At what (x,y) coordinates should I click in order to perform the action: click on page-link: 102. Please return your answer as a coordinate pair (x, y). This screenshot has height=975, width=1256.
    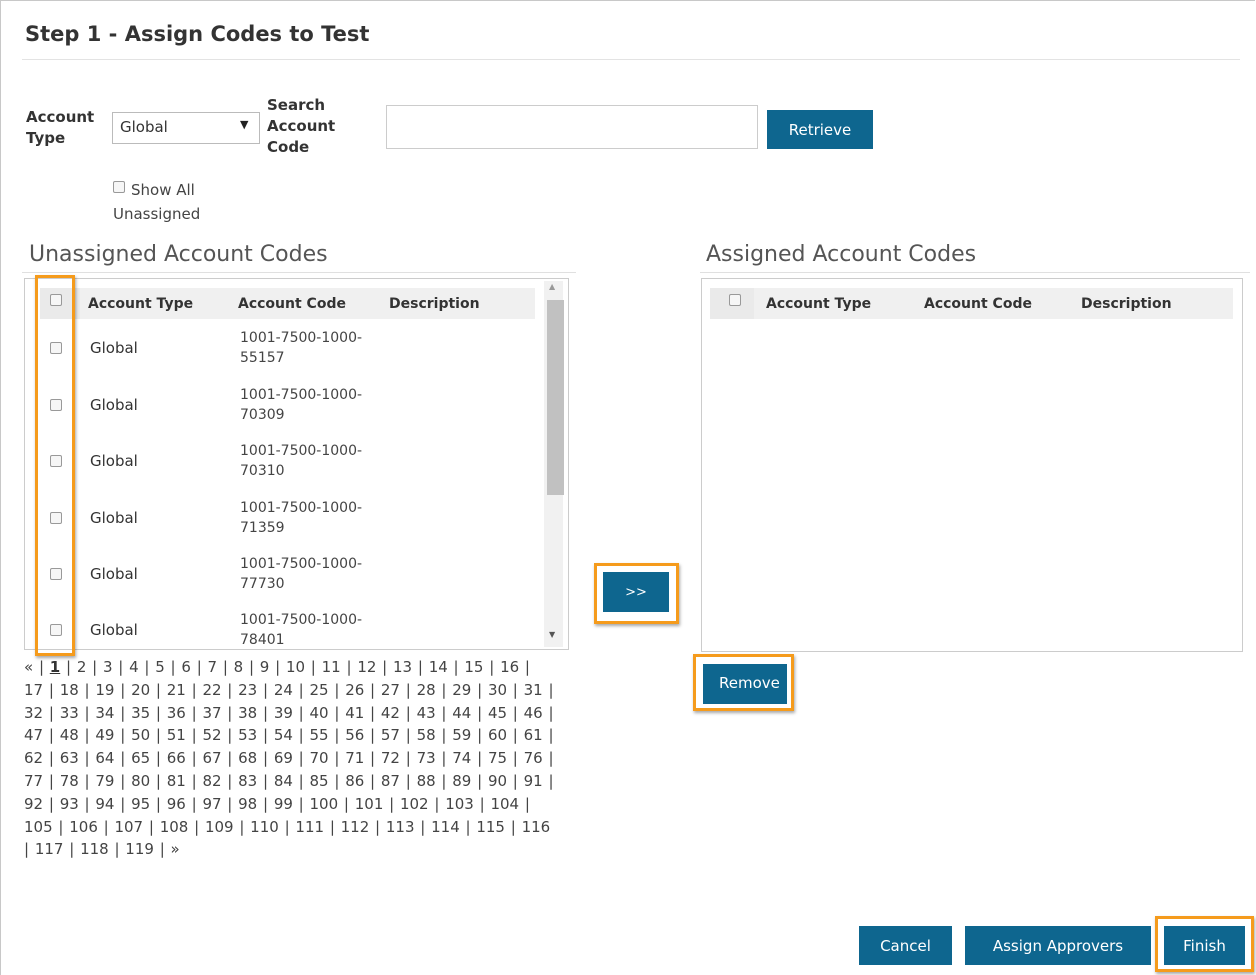
    Looking at the image, I should click on (414, 804).